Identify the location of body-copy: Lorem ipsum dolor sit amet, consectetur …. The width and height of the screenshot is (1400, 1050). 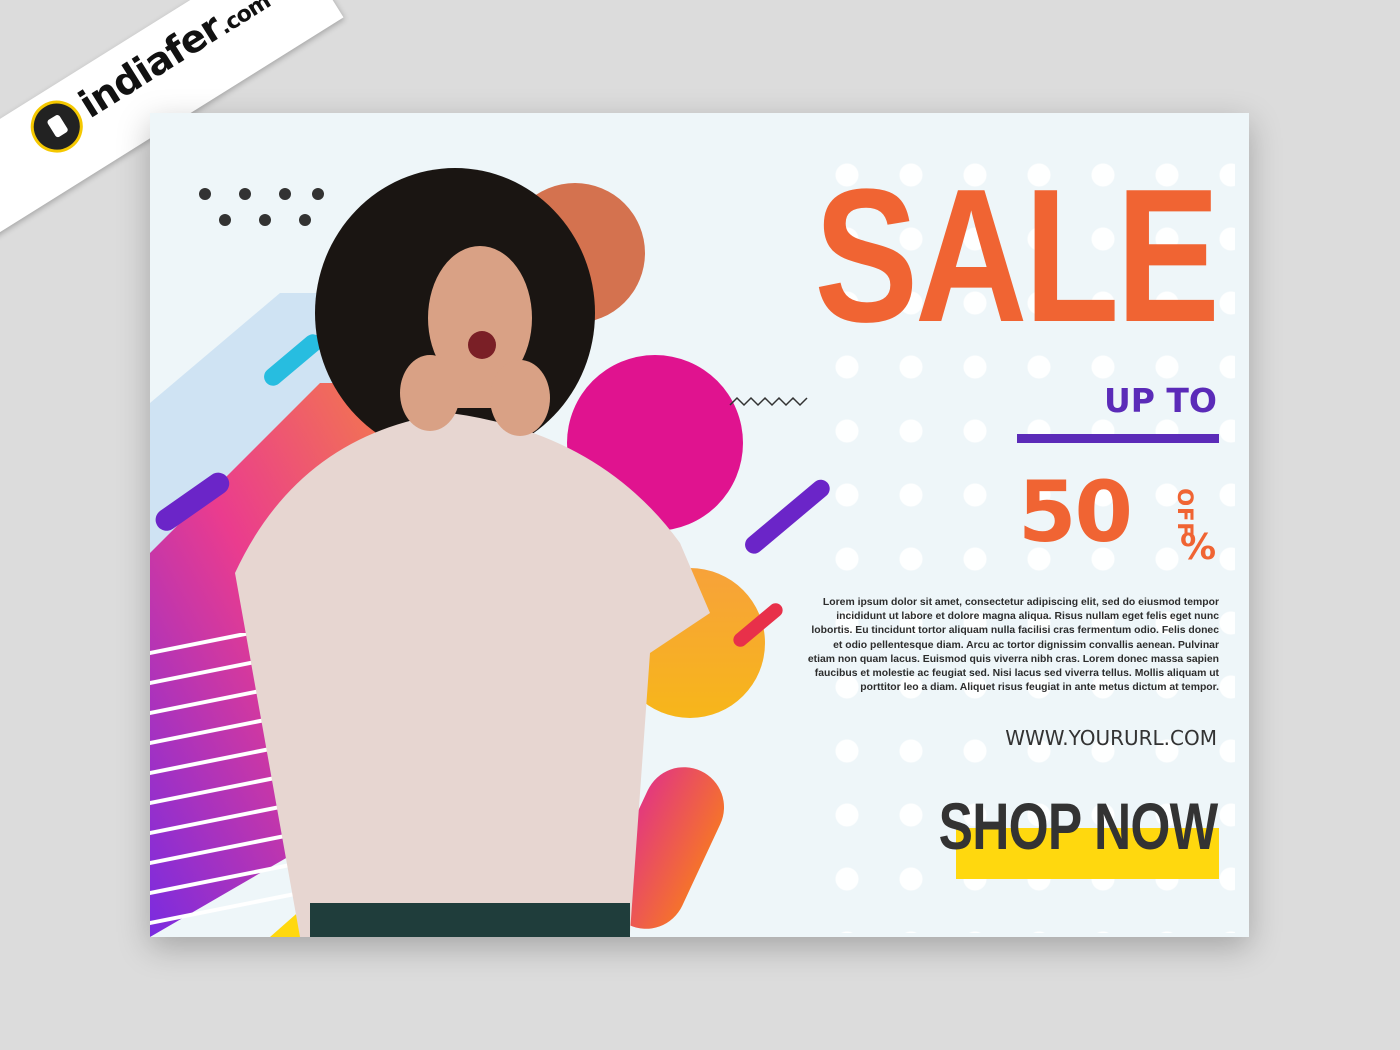
(1013, 645).